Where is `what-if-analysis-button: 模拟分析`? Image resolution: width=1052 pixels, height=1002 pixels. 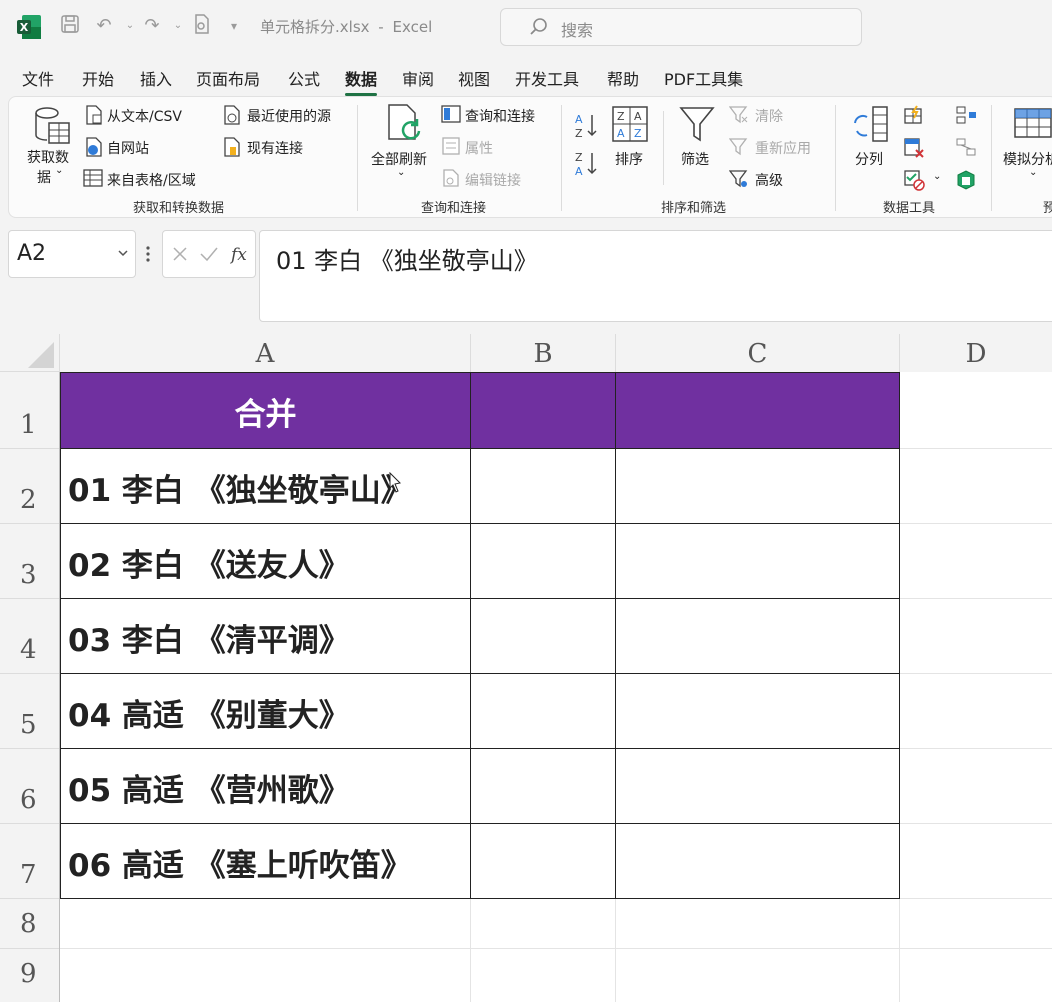
what-if-analysis-button: 模拟分析 is located at coordinates (1027, 159).